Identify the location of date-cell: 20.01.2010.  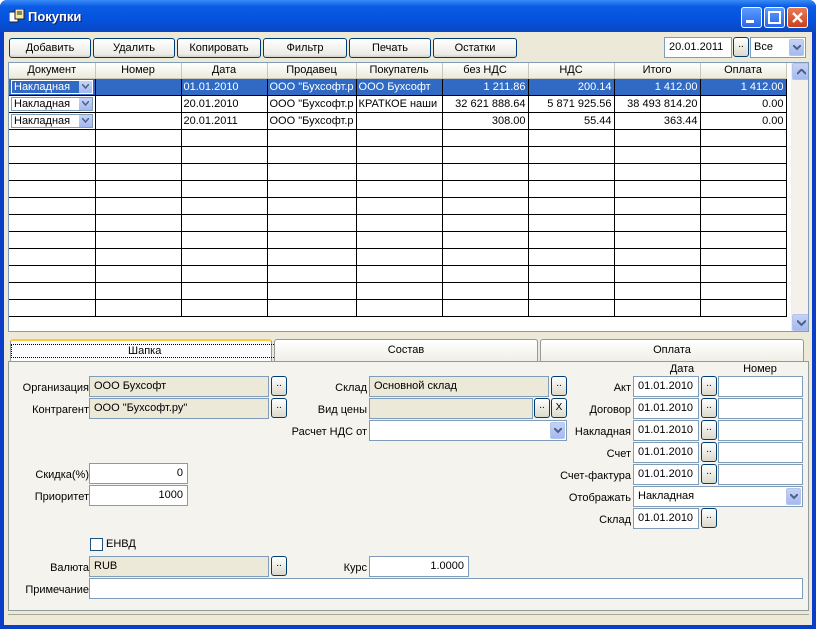
(224, 104).